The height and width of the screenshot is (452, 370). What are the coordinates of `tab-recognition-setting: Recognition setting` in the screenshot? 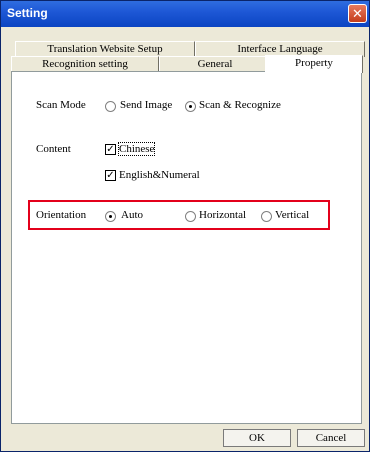 It's located at (85, 64).